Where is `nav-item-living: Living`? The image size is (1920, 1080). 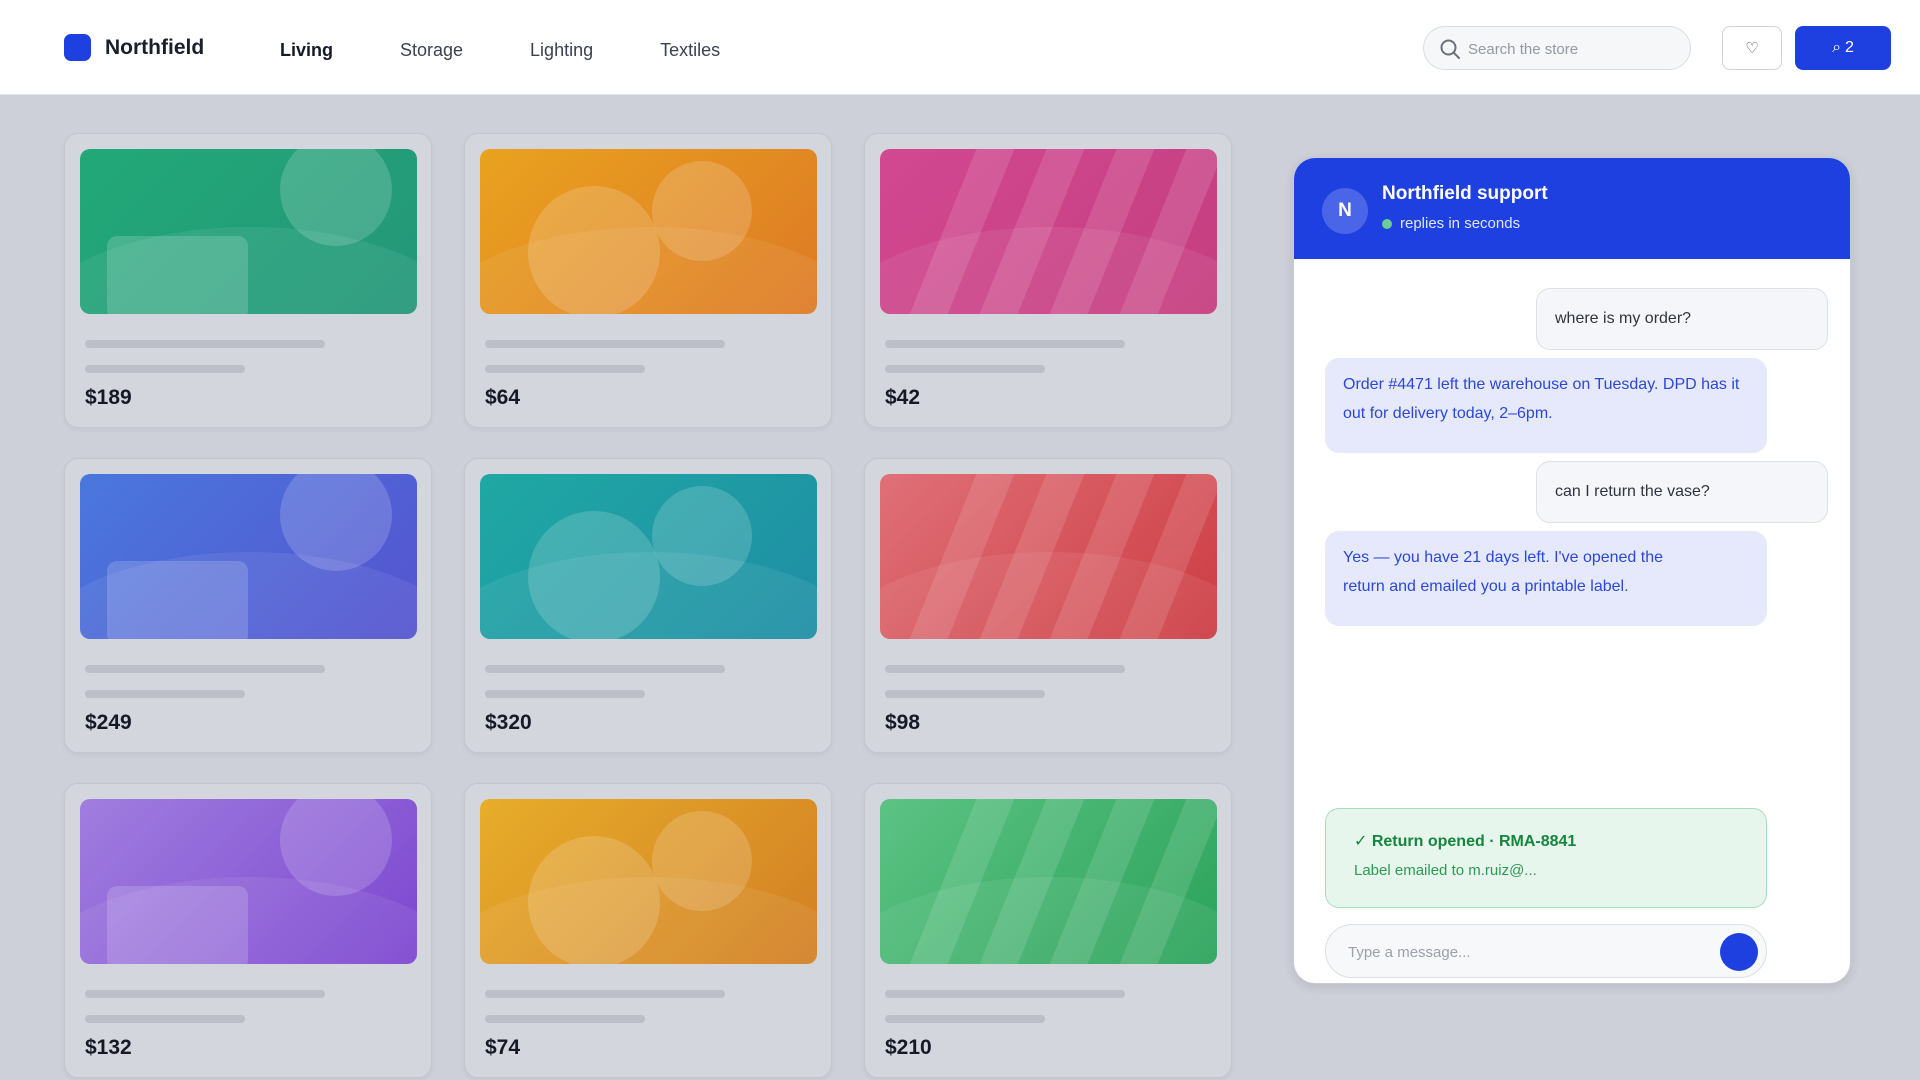
nav-item-living: Living is located at coordinates (306, 50).